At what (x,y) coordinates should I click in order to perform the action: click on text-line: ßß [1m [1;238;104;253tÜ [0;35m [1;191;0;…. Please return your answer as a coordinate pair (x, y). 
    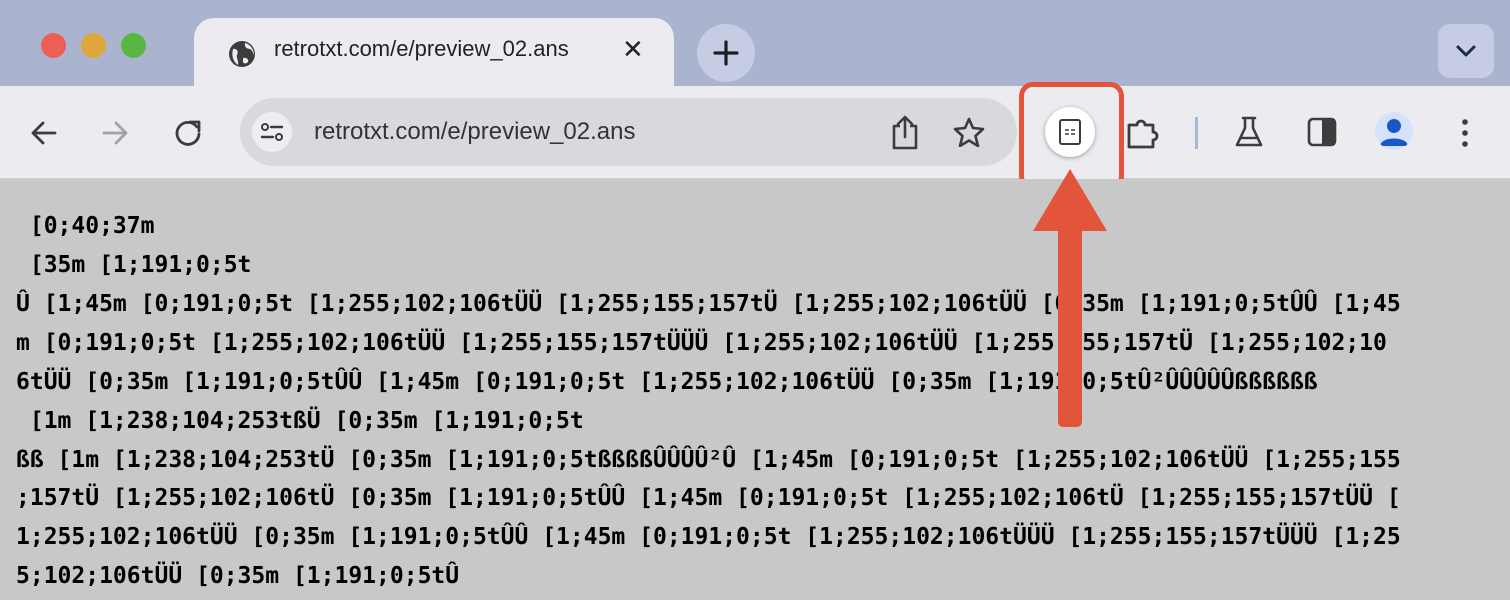
    Looking at the image, I should click on (708, 460).